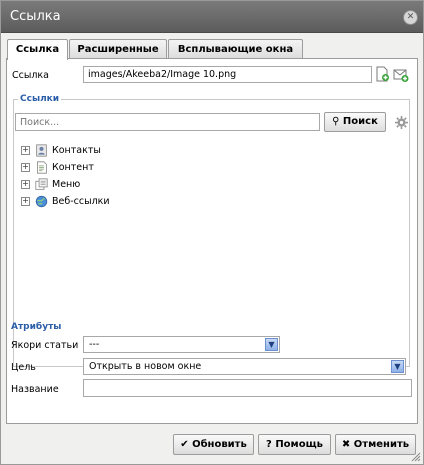 The width and height of the screenshot is (424, 465). I want to click on attributes-legend: Атрибуты, so click(36, 327).